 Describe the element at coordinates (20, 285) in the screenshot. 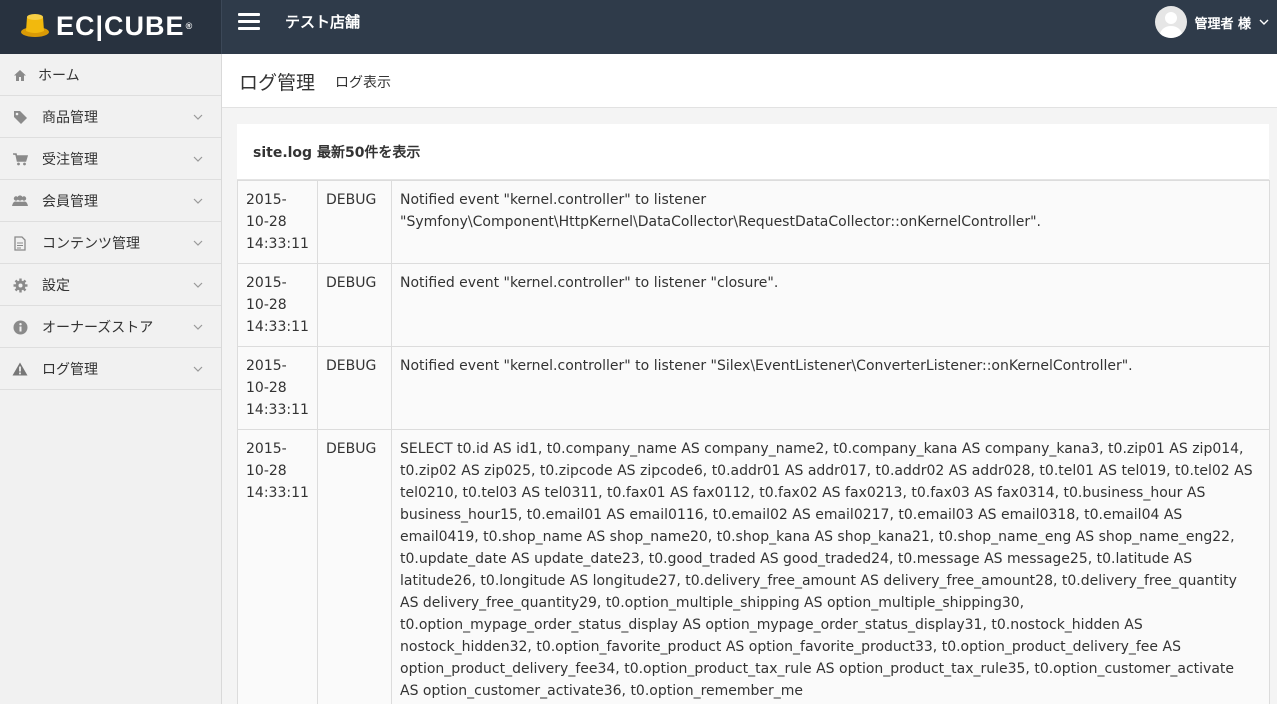

I see `gear-icon` at that location.